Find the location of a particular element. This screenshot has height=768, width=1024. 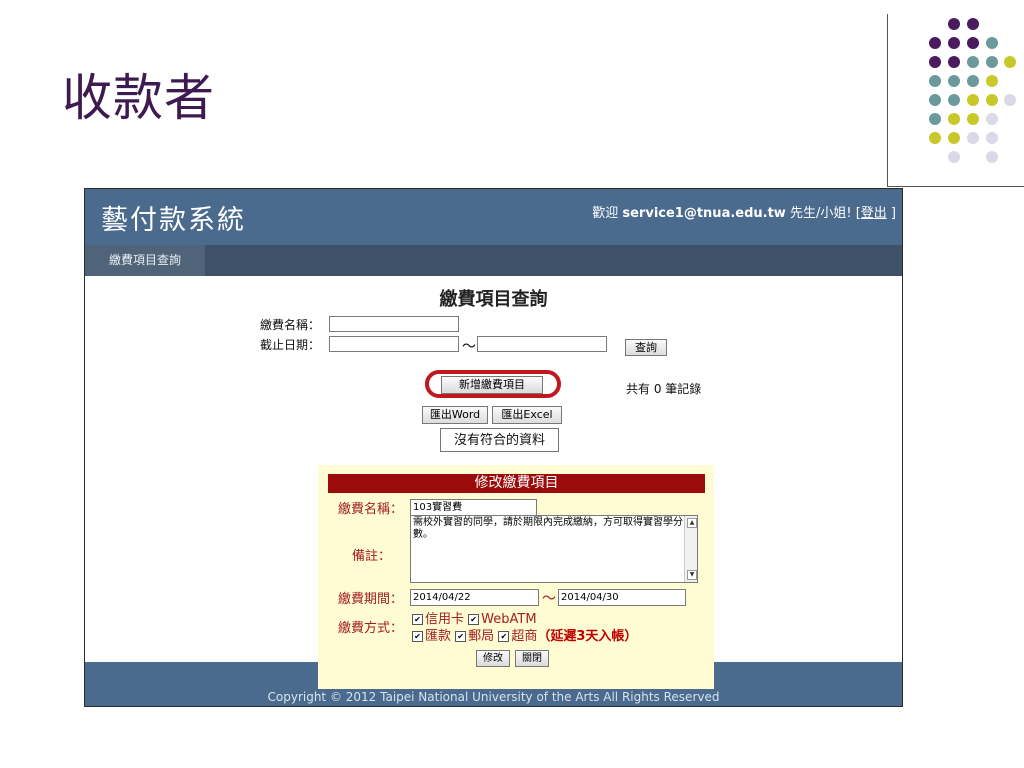

export-excel-button: 匯出Excel is located at coordinates (527, 415).